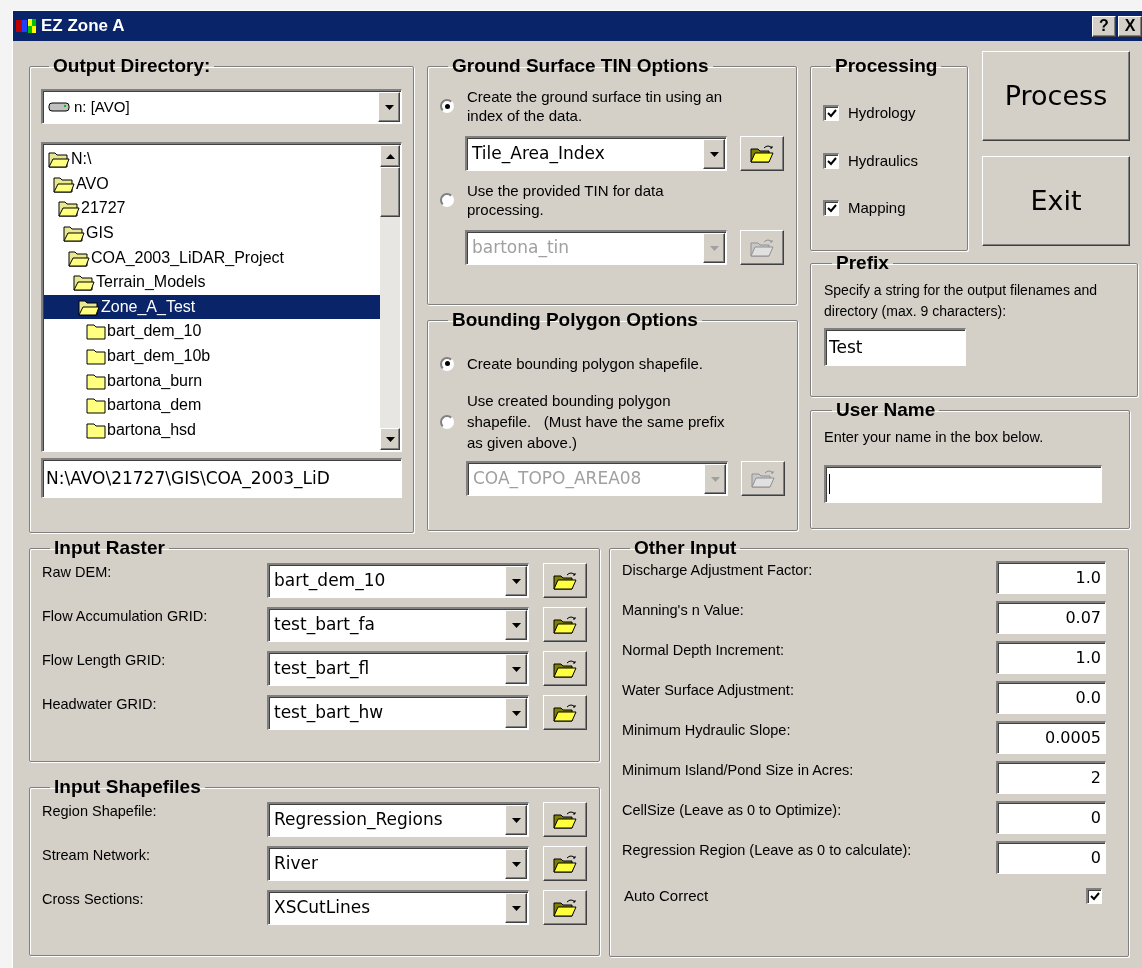 The width and height of the screenshot is (1142, 968). What do you see at coordinates (127, 787) in the screenshot?
I see `group-title: Input Shapefiles` at bounding box center [127, 787].